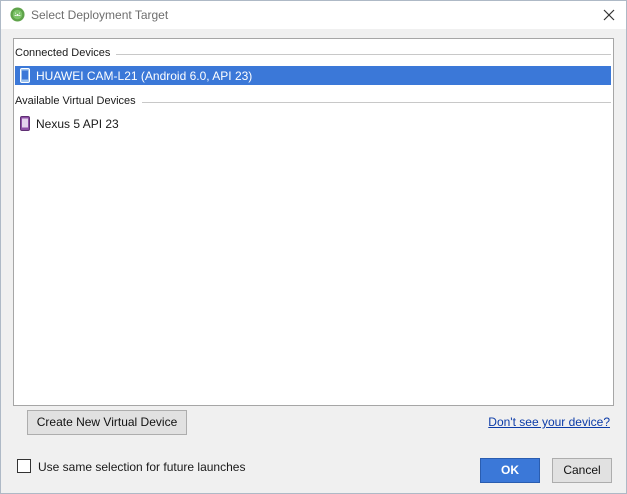  What do you see at coordinates (313, 75) in the screenshot?
I see `device-row-huawei-cam-l21: HUAWEI CAM-L21 (Android 6.0, API 23)` at bounding box center [313, 75].